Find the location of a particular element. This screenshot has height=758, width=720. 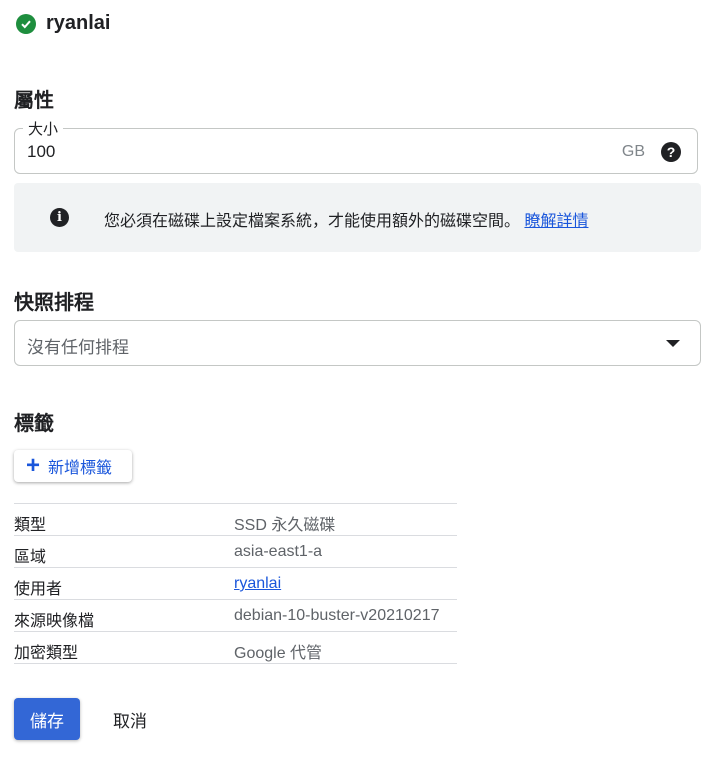

snapshot-schedule-value: 沒有任何排程 is located at coordinates (78, 347).